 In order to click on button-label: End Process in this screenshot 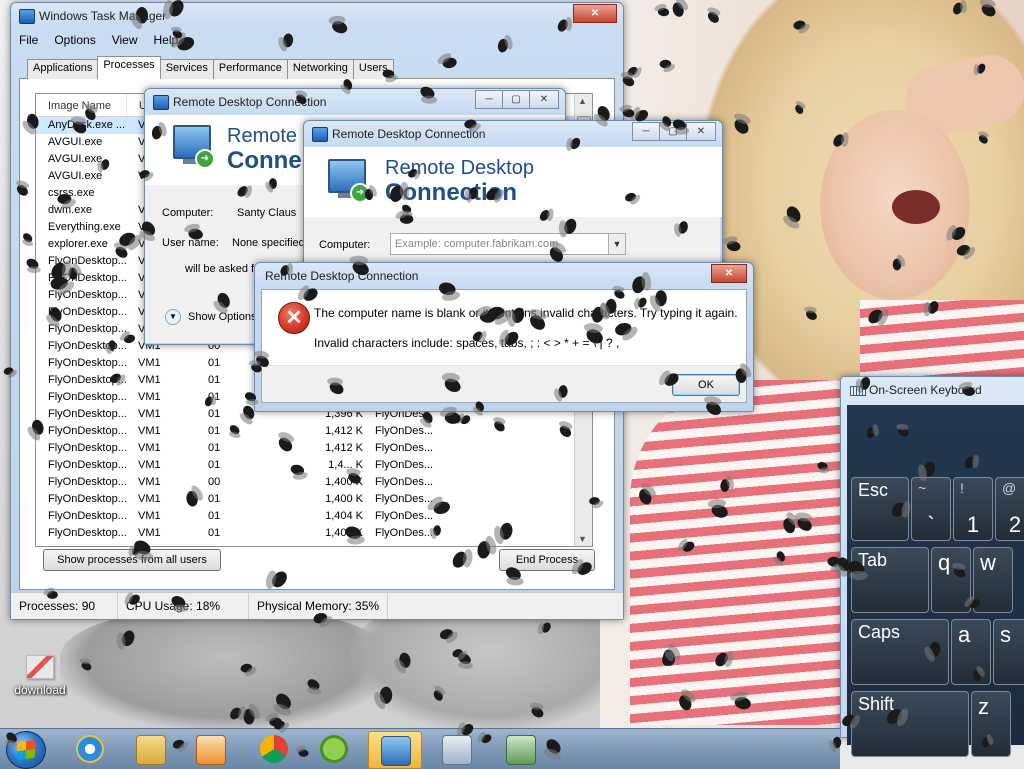, I will do `click(547, 560)`.